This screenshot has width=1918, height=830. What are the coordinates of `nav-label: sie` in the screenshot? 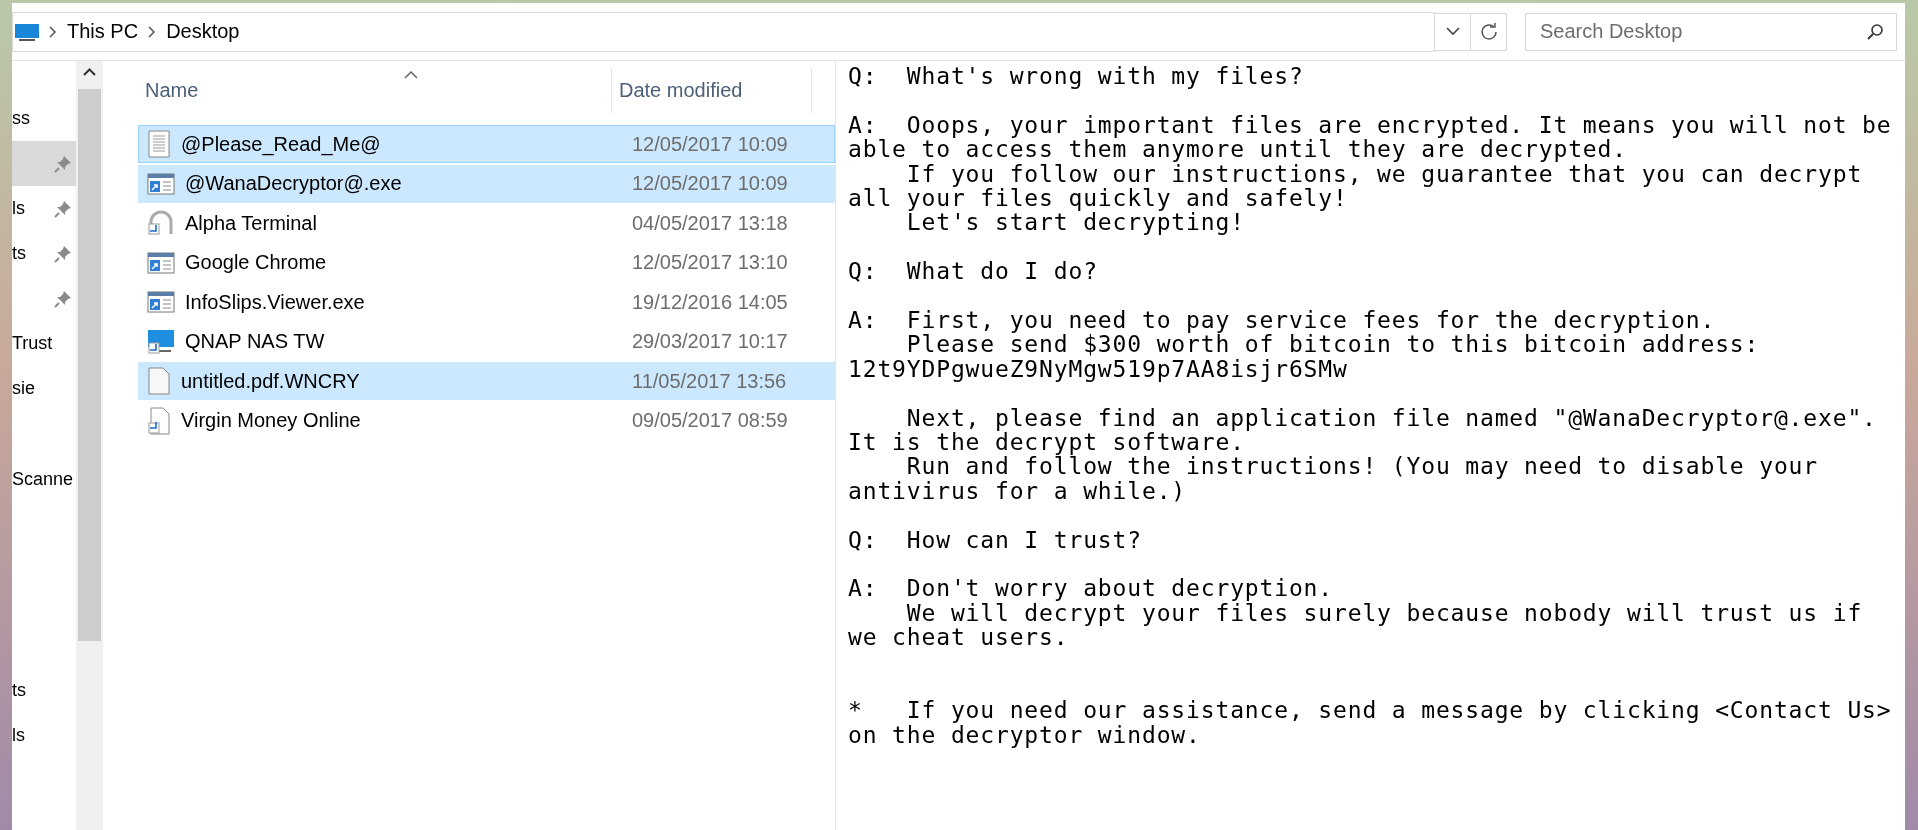 It's located at (23, 388).